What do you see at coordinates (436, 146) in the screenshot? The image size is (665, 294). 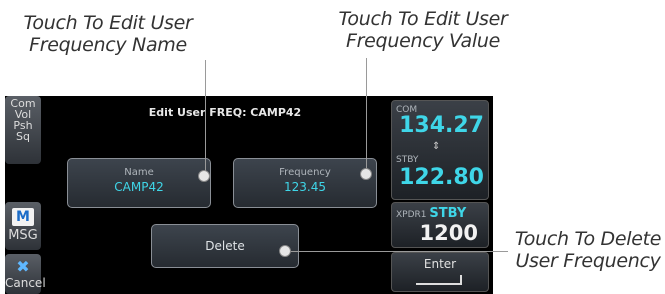 I see `swap-arrows-icon: ⇕` at bounding box center [436, 146].